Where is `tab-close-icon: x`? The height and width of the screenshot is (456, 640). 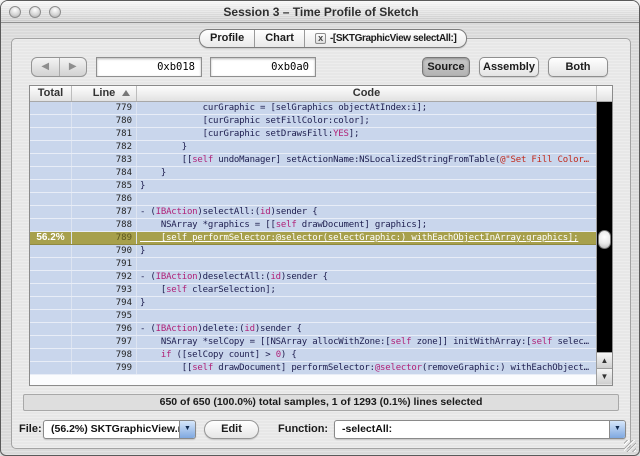 tab-close-icon: x is located at coordinates (320, 38).